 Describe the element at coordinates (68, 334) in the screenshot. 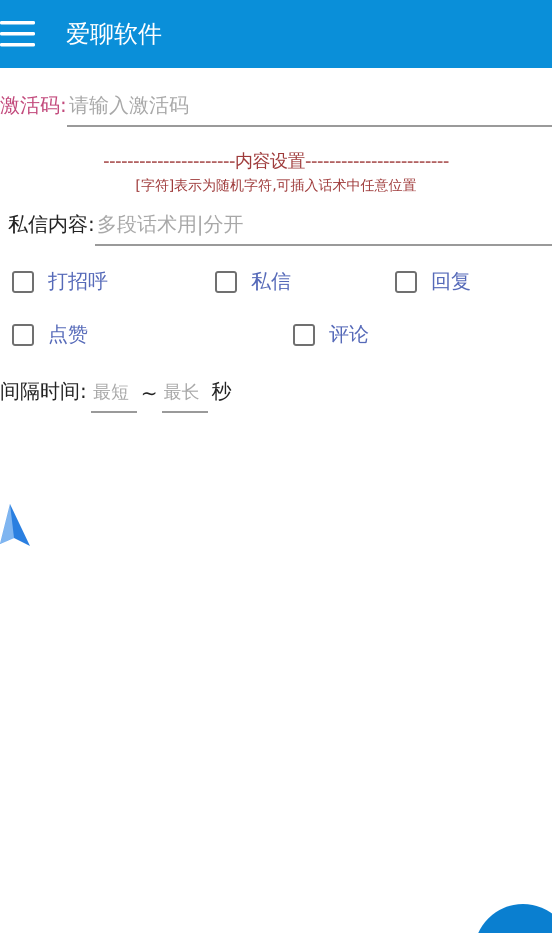

I see `checkbox-label: 点赞` at that location.